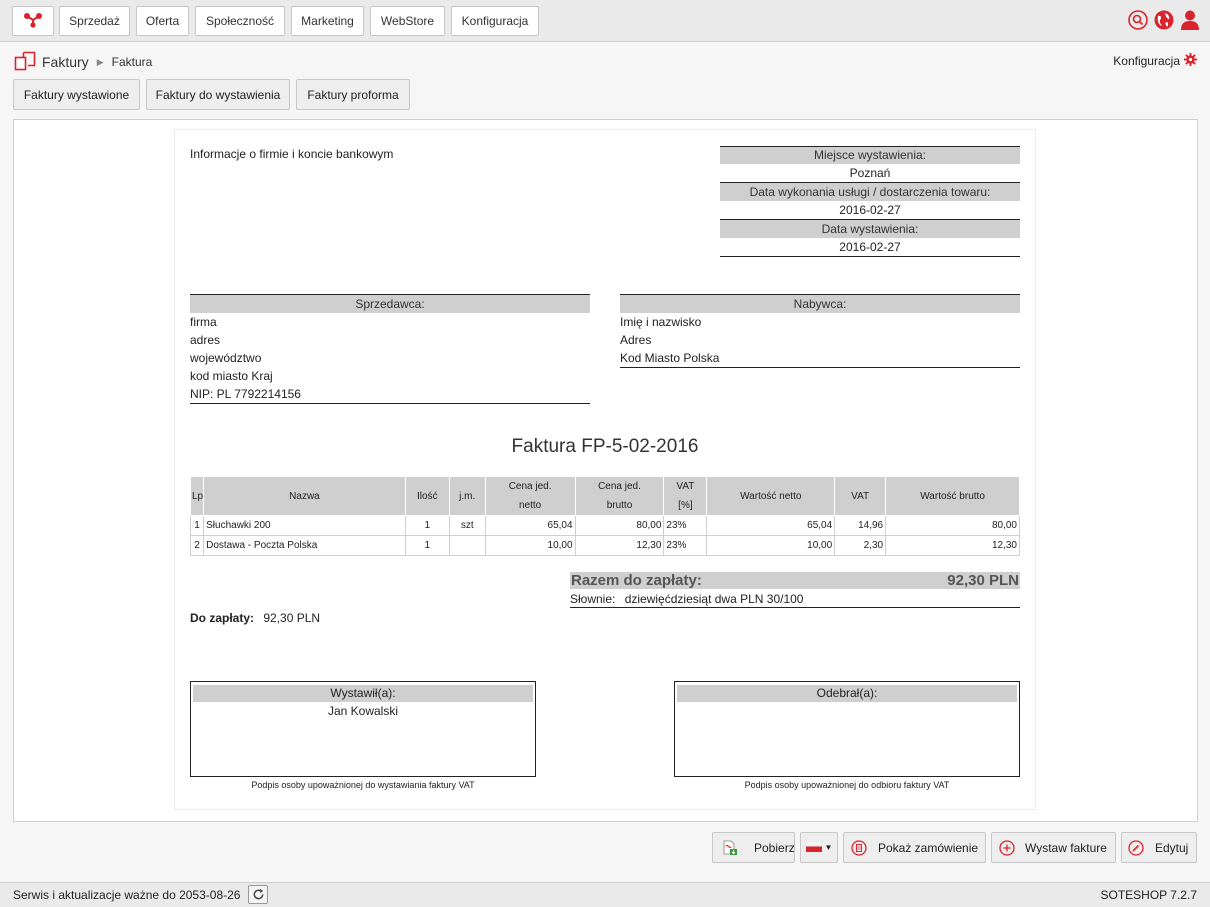  I want to click on nav-item-marketing: Marketing, so click(327, 21).